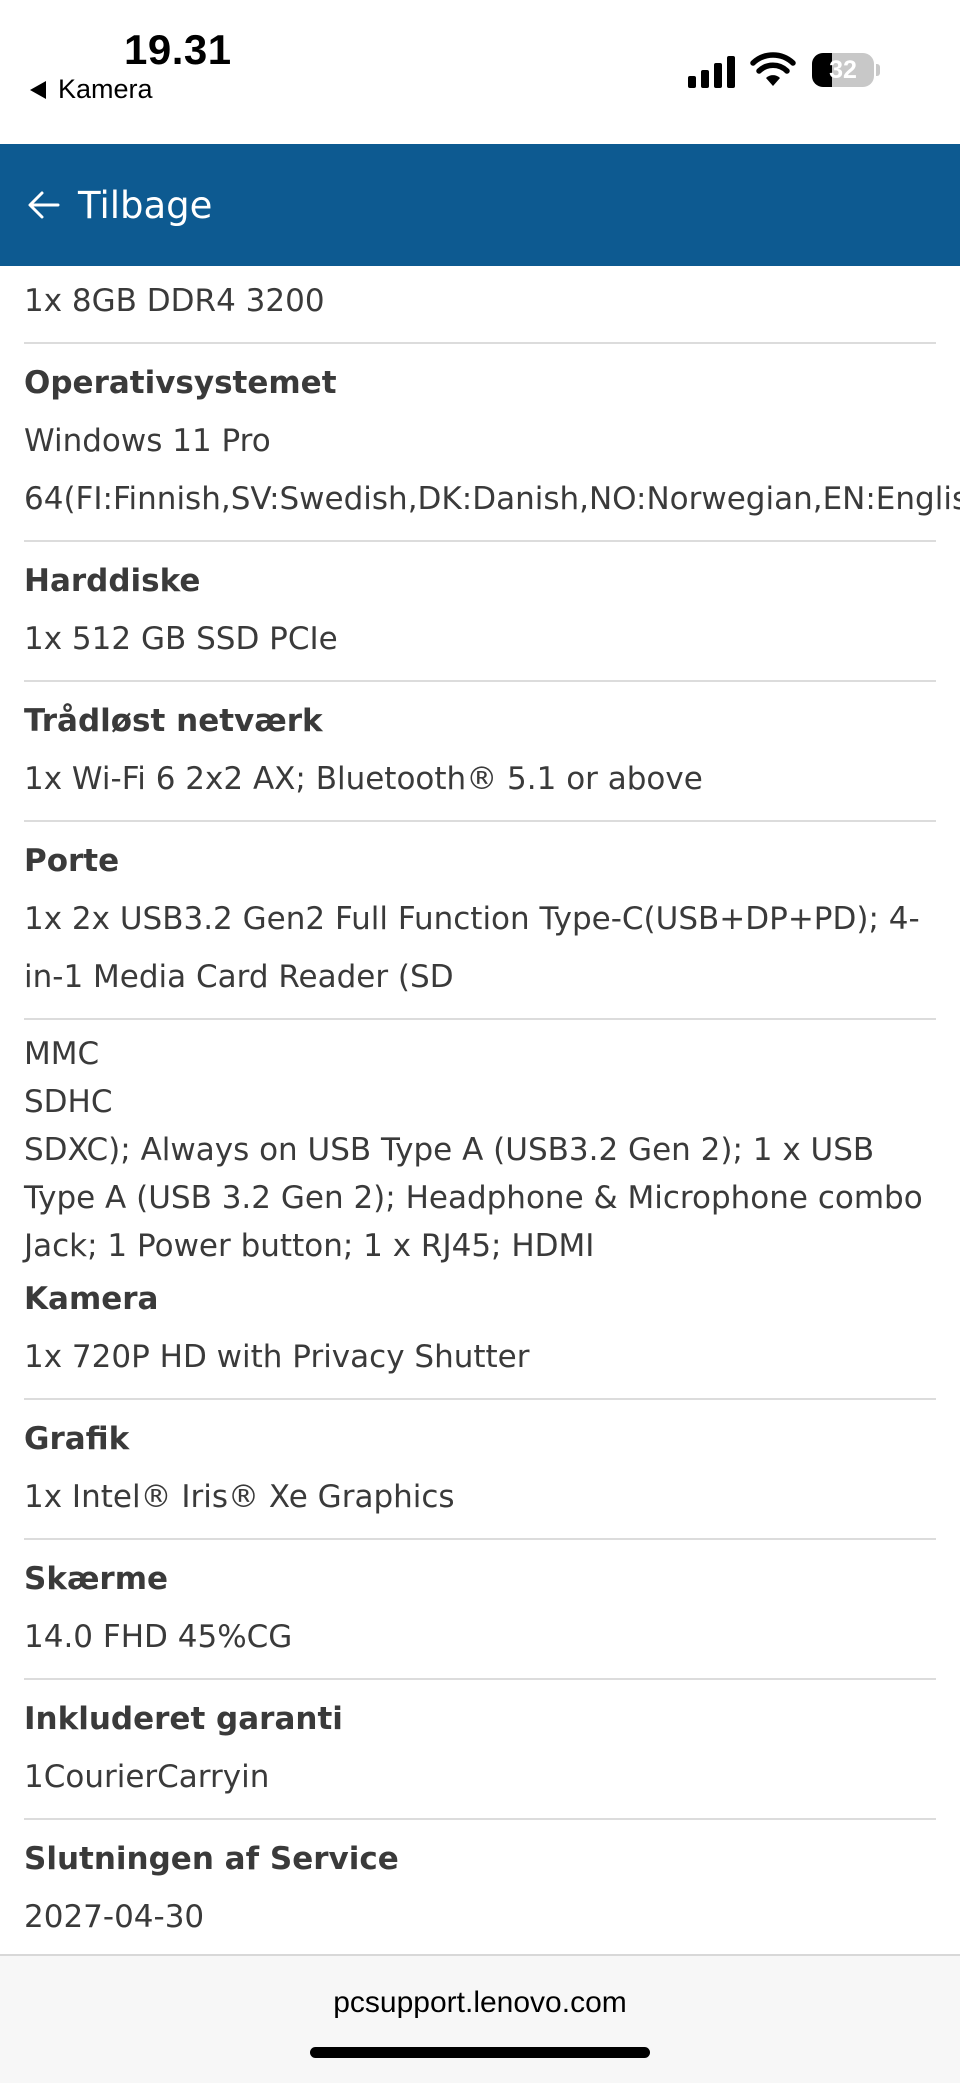 This screenshot has width=960, height=2083. I want to click on page-header: Tilbage, so click(480, 205).